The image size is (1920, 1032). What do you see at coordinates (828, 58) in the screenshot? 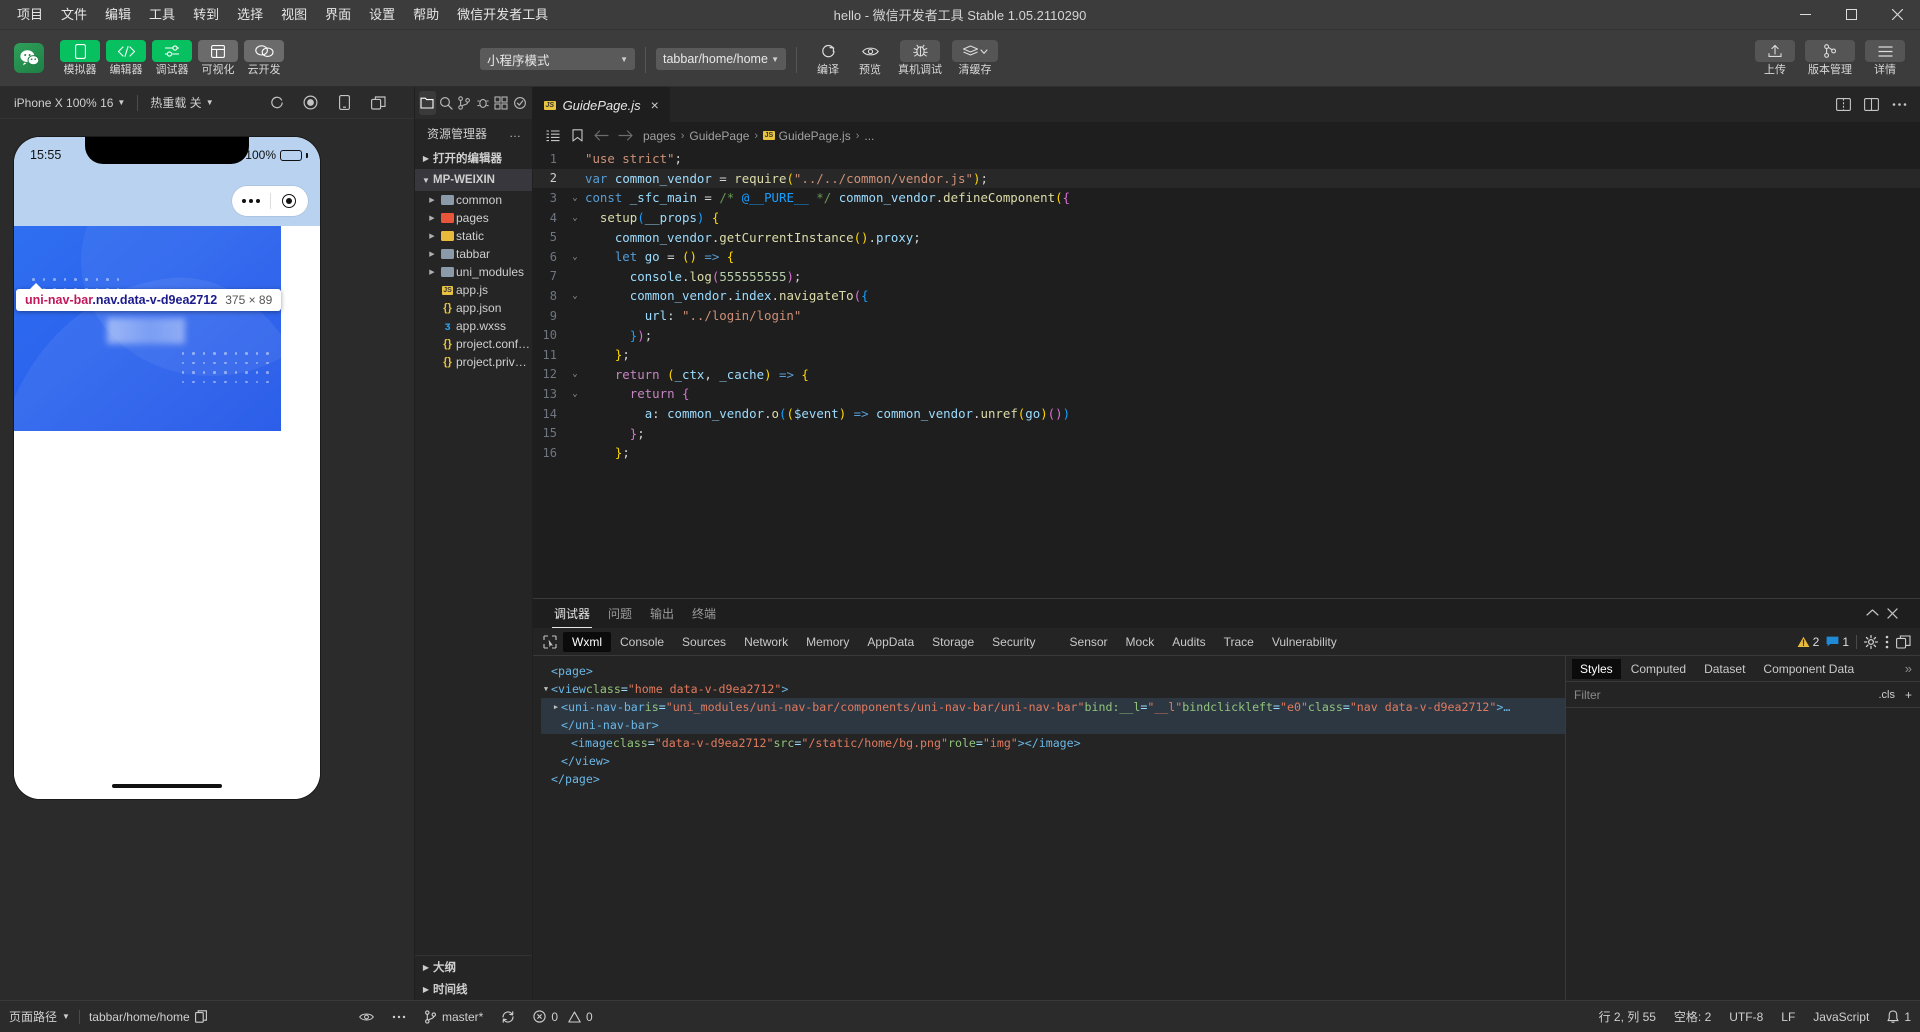
I see `toolbar-button-compile: 编译` at bounding box center [828, 58].